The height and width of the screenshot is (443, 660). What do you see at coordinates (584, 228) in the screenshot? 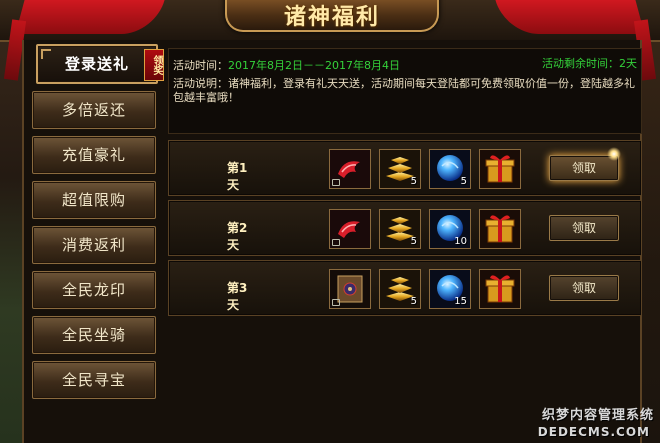
I see `claim-button-day-2: 领取` at bounding box center [584, 228].